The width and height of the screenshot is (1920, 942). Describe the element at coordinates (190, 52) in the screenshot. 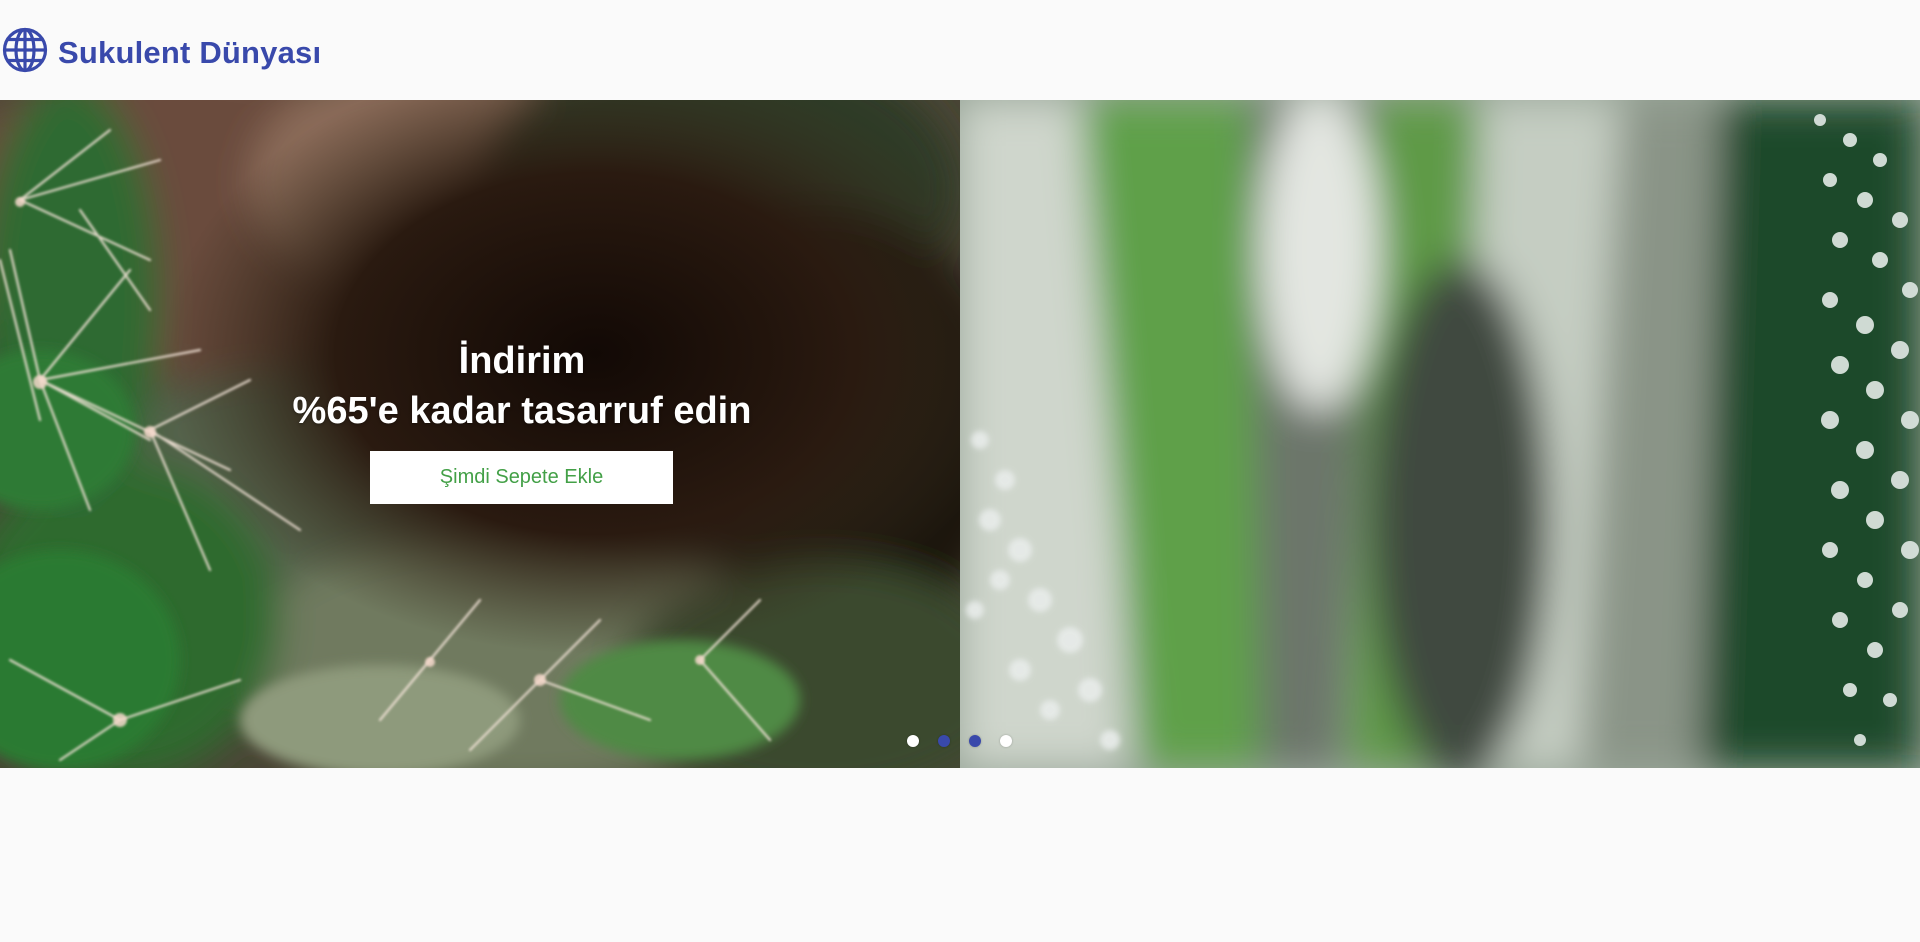

I see `brand-title: Sukulent Dünyası` at that location.